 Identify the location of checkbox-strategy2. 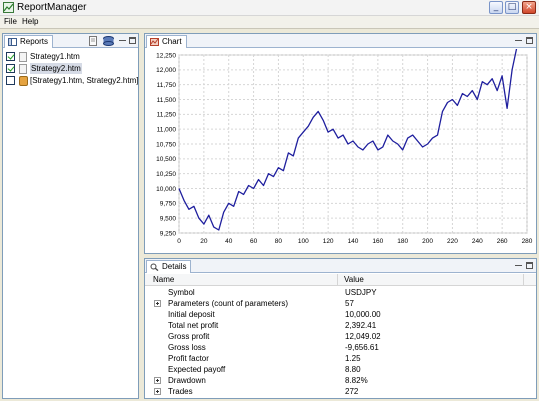
(10, 68).